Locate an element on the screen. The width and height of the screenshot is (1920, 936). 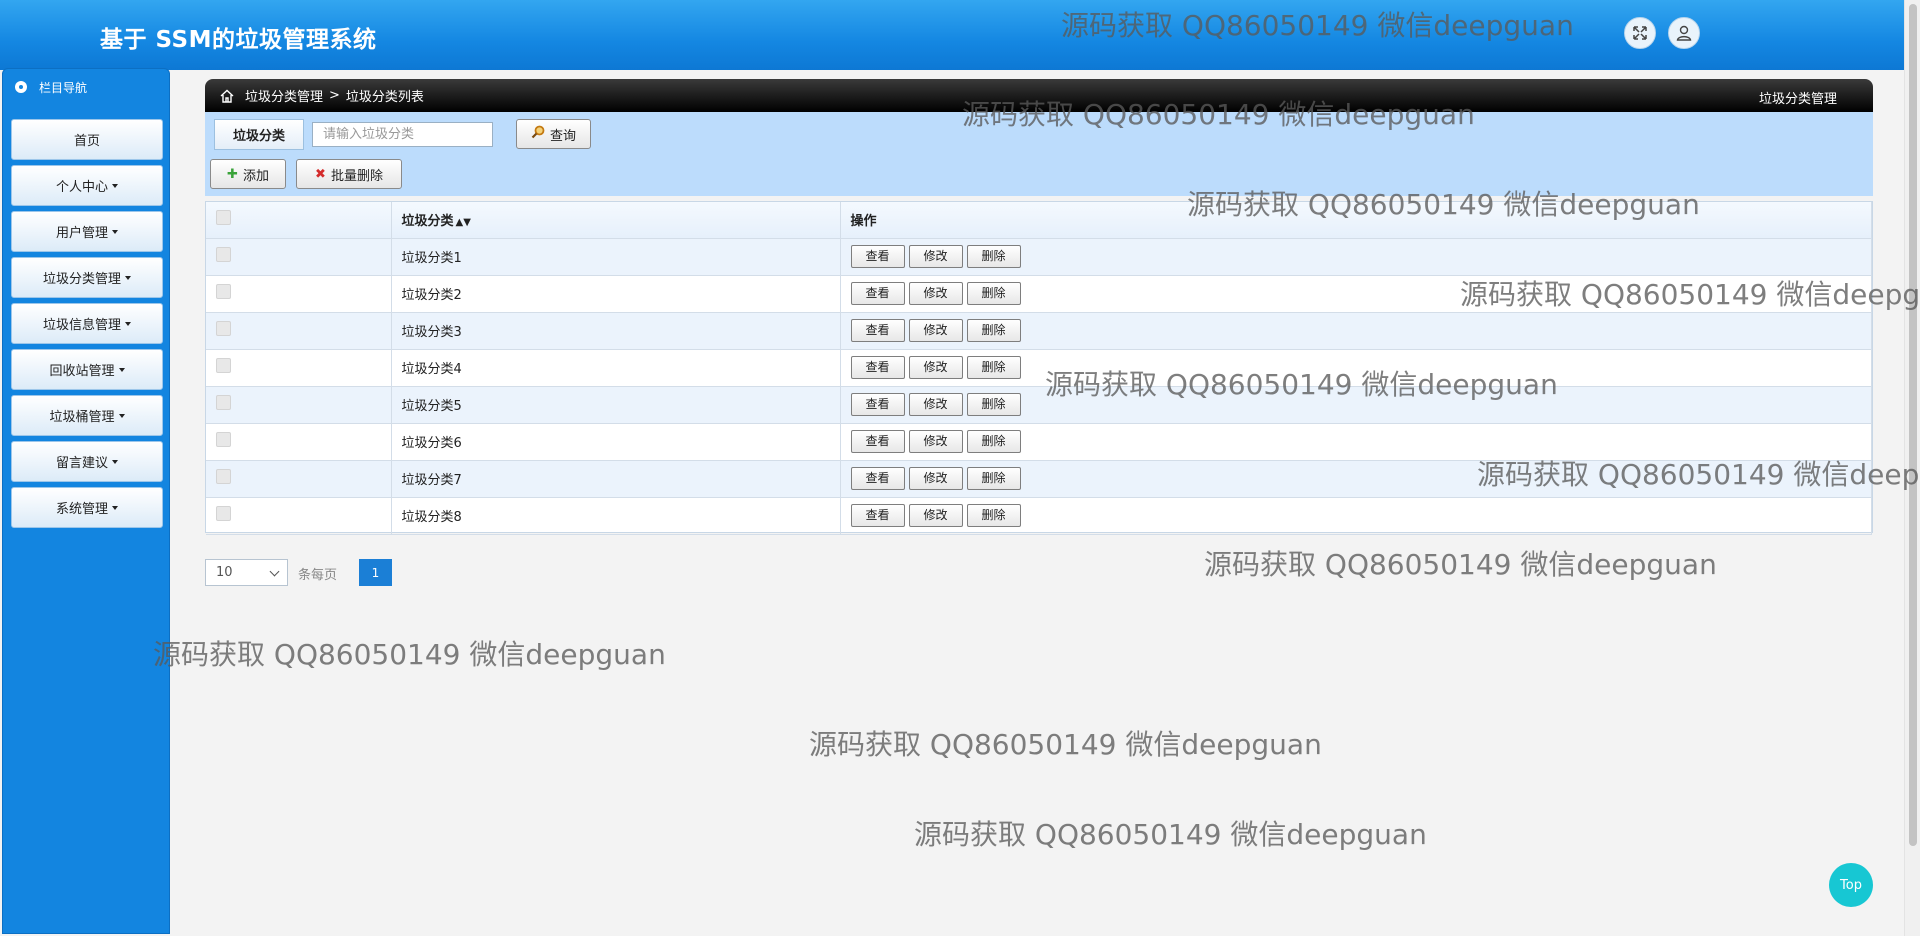
page-number-current: 1 is located at coordinates (375, 572).